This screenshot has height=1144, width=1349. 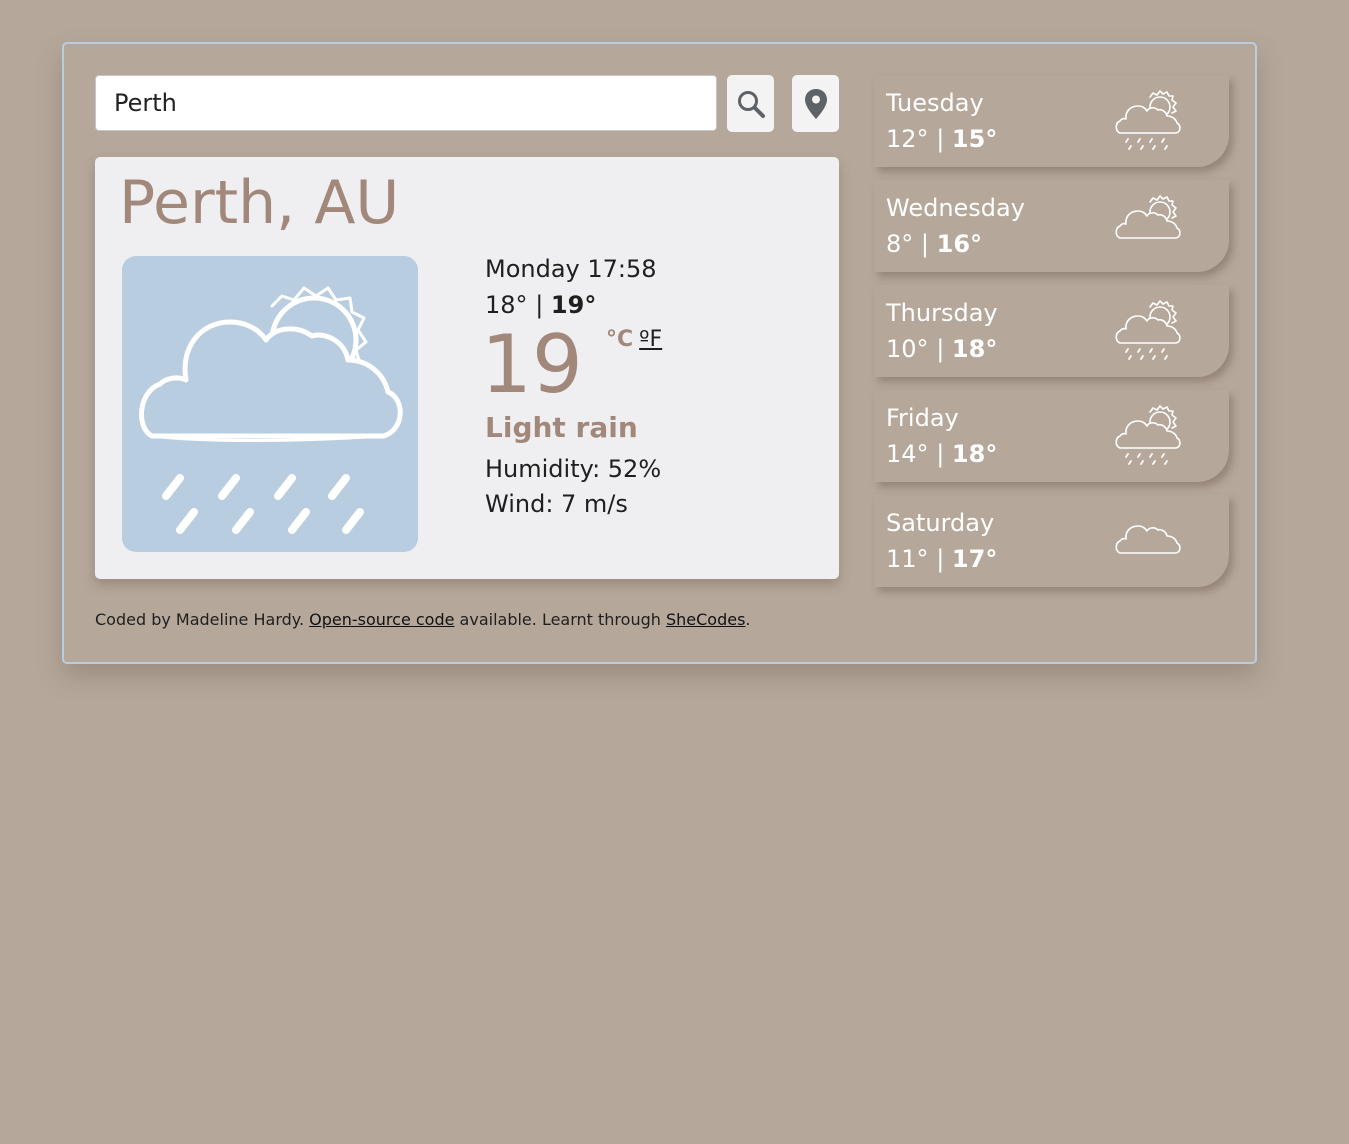 What do you see at coordinates (650, 339) in the screenshot?
I see `fahrenheit-link: ºF` at bounding box center [650, 339].